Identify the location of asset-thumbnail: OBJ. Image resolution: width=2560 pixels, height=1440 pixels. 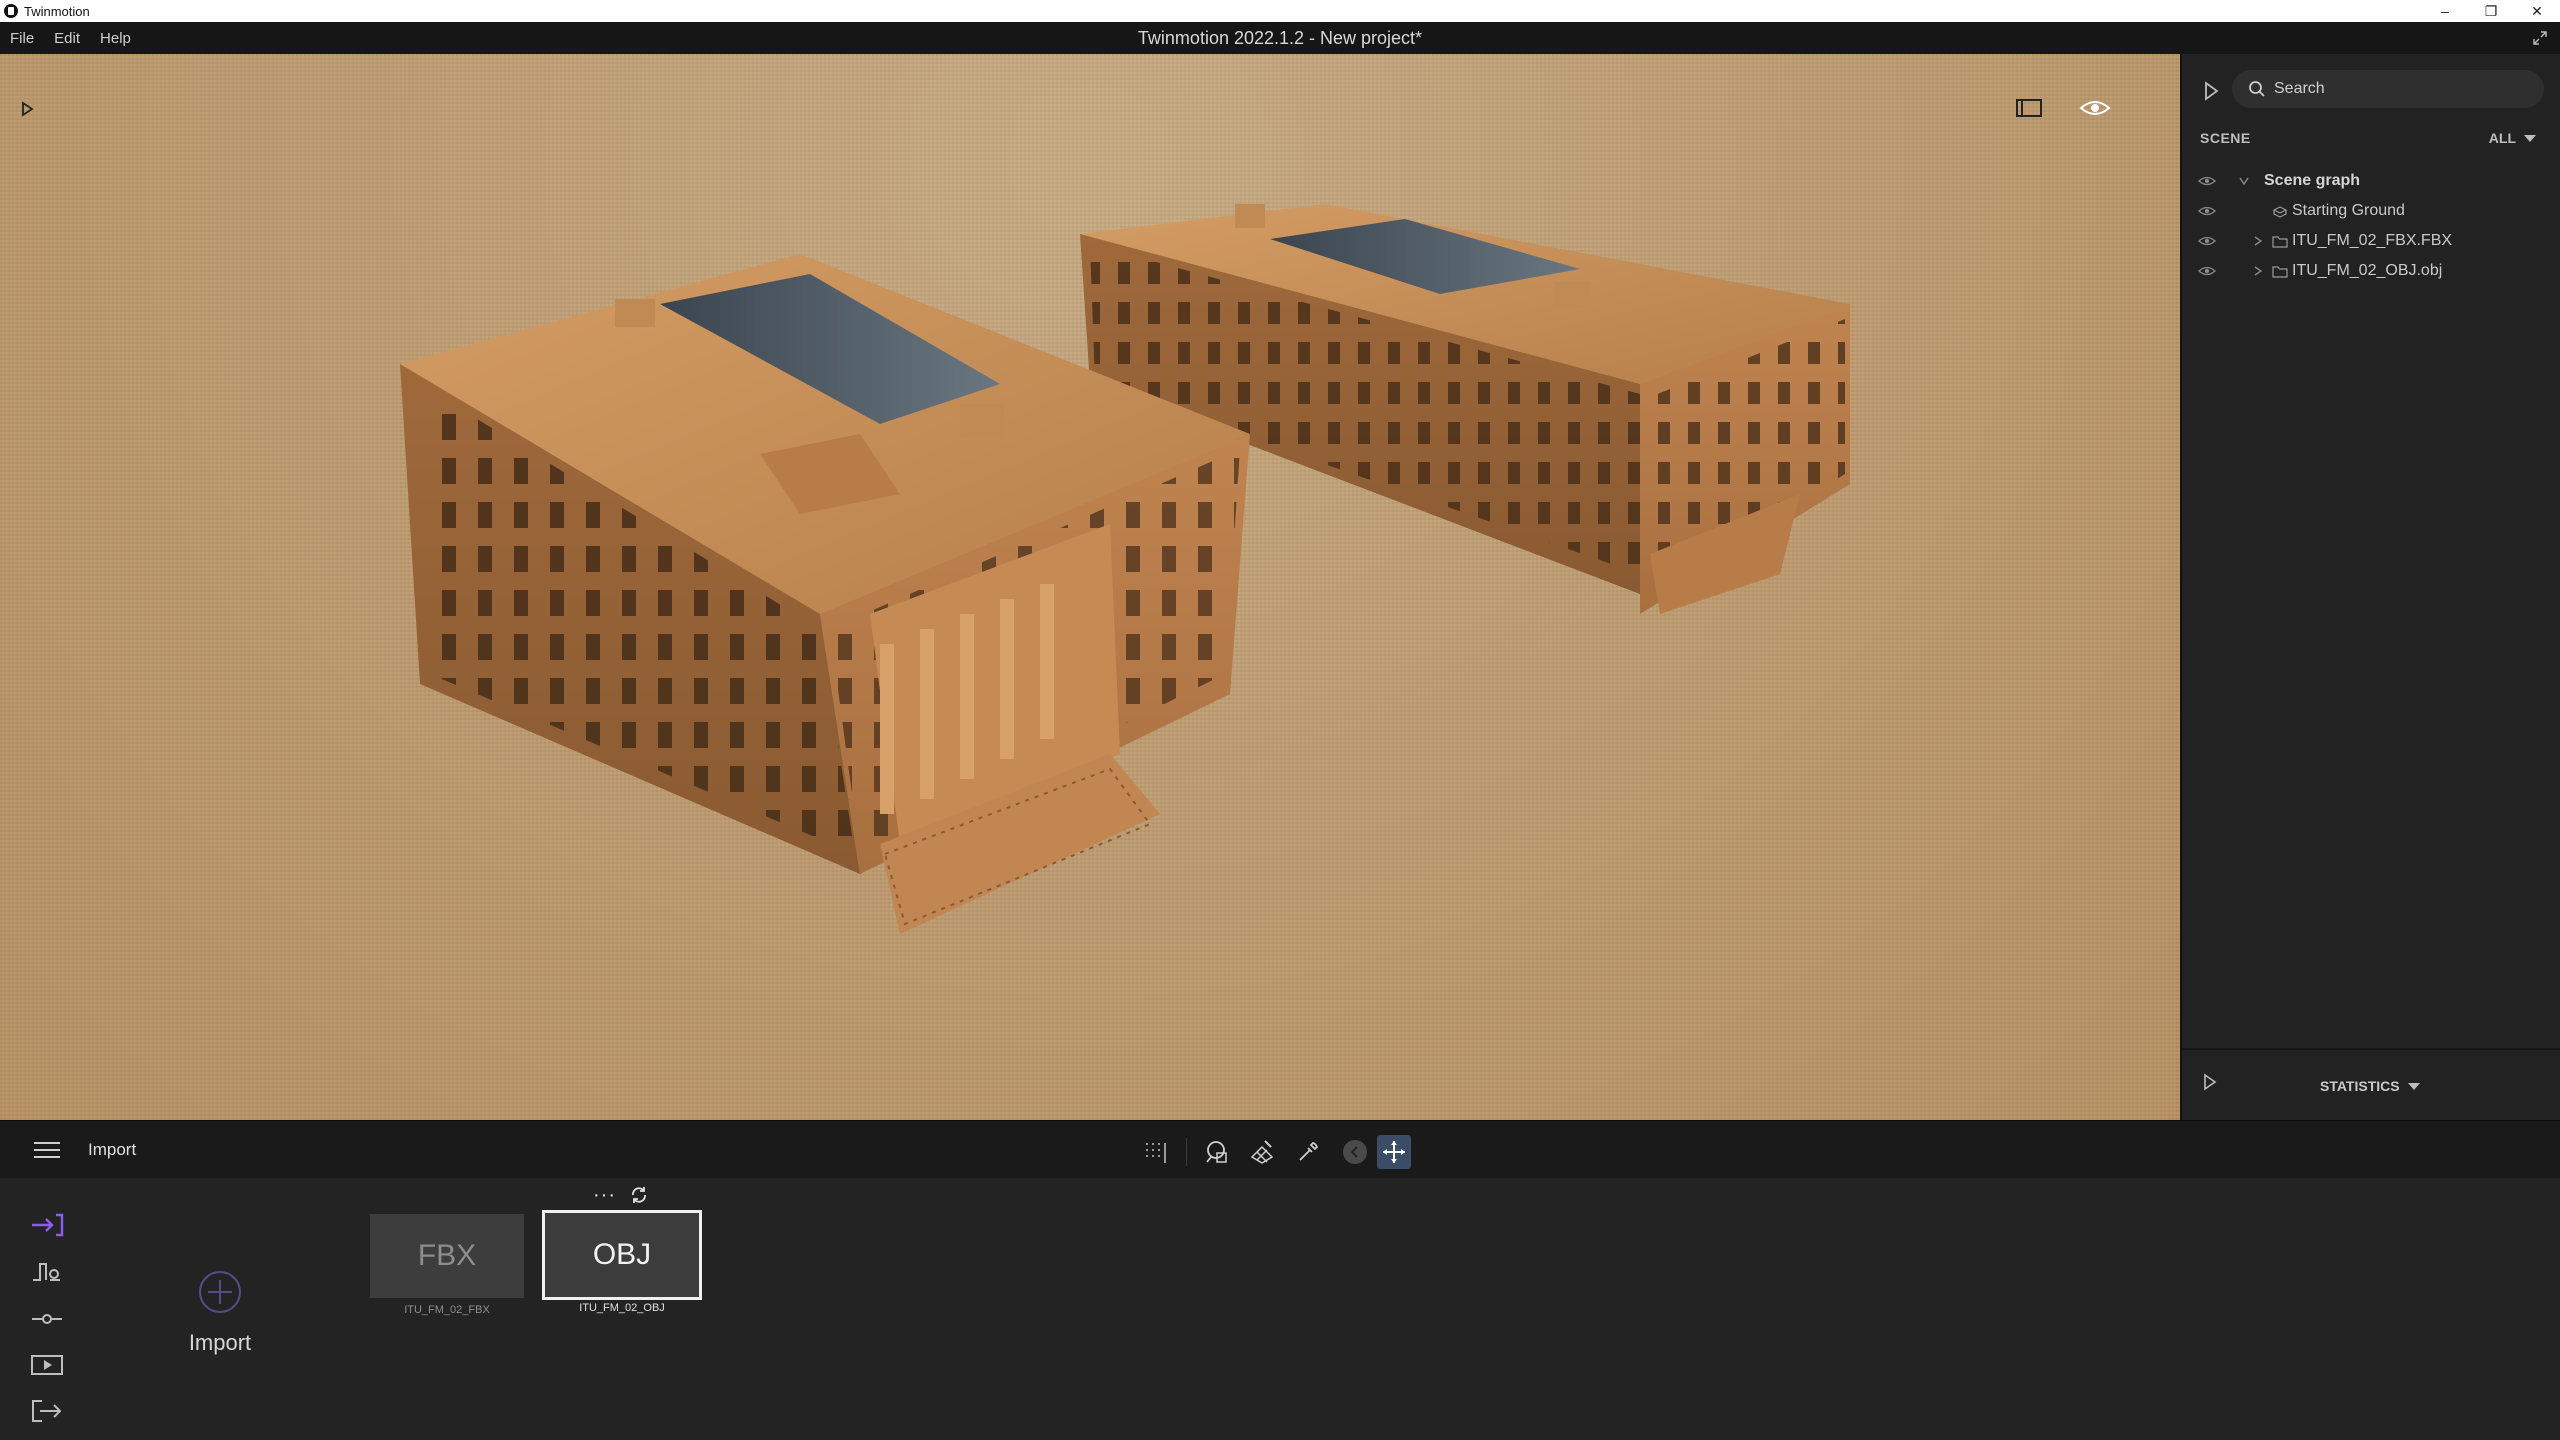
(622, 1255).